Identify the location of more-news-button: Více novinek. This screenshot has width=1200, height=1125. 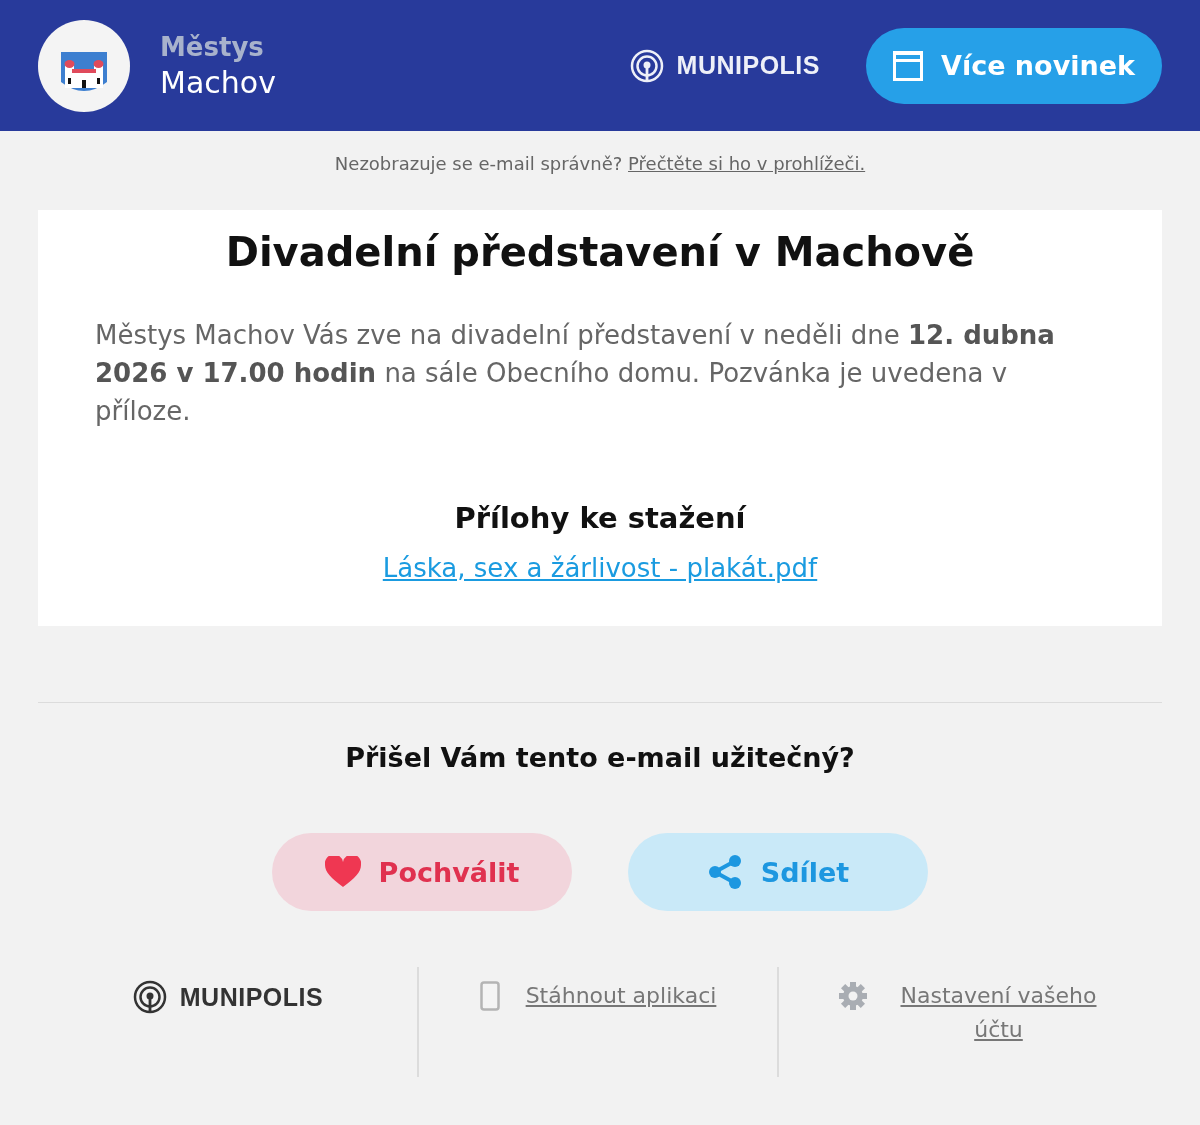
(1014, 65).